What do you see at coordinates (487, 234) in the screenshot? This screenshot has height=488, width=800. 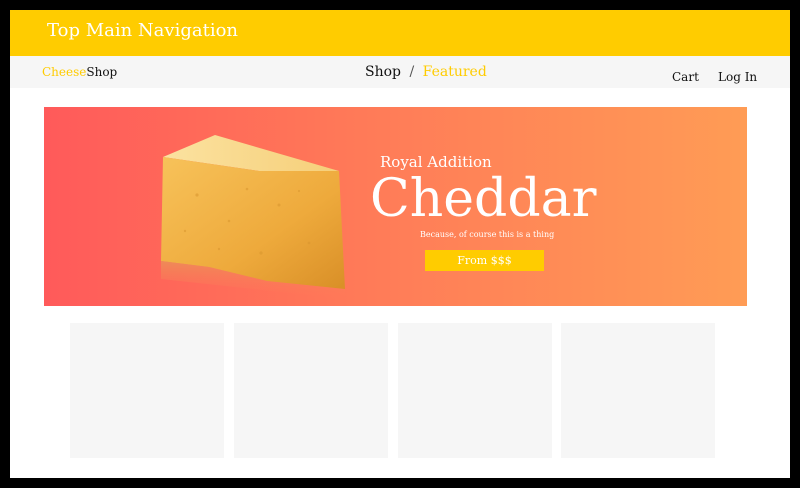 I see `hero-tagline: Because, of course this is a thing` at bounding box center [487, 234].